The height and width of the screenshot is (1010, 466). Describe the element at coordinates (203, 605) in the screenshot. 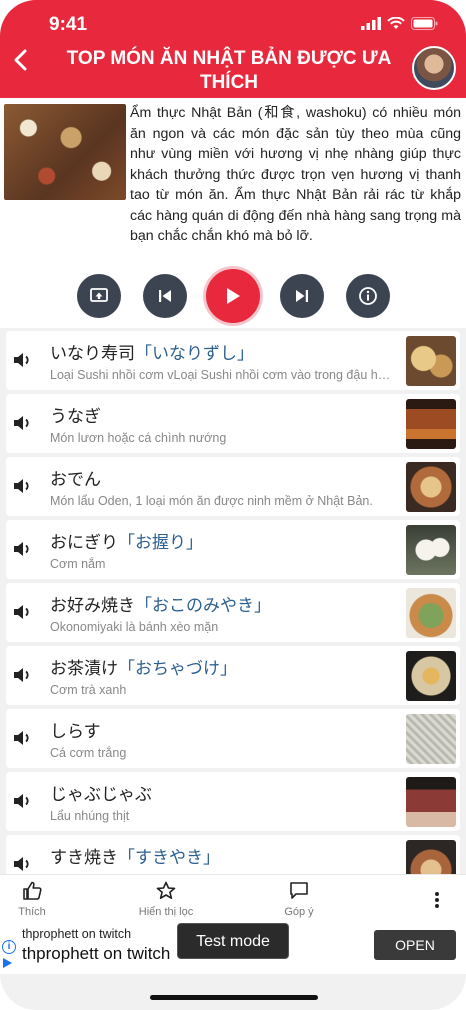

I see `reading: 「おこのみやき」` at that location.